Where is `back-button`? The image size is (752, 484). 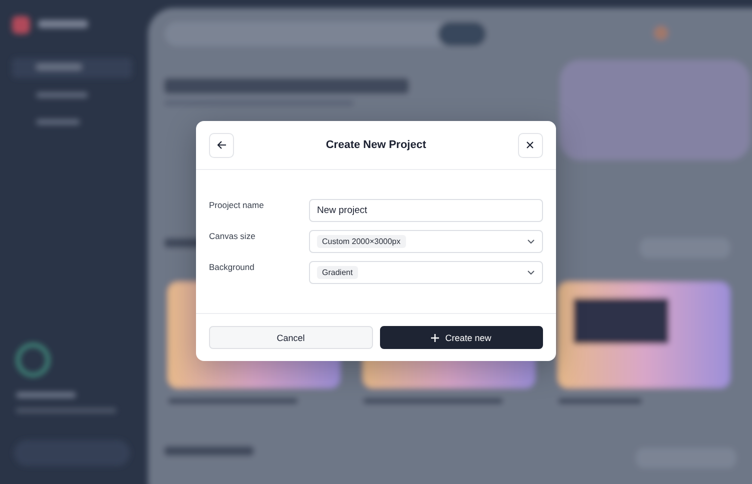 back-button is located at coordinates (221, 145).